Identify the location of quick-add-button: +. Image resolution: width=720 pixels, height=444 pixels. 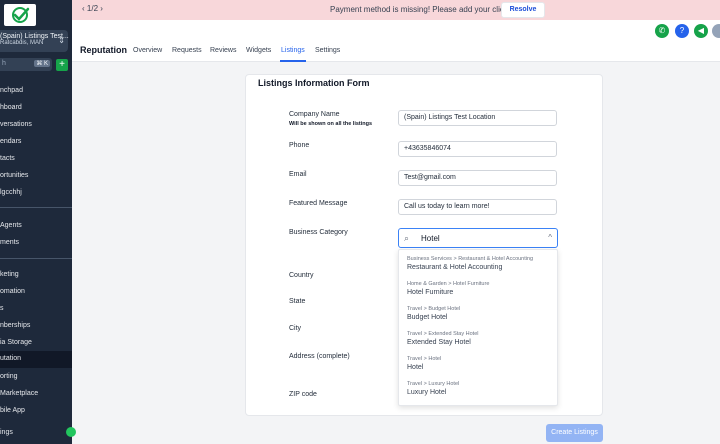
(62, 65).